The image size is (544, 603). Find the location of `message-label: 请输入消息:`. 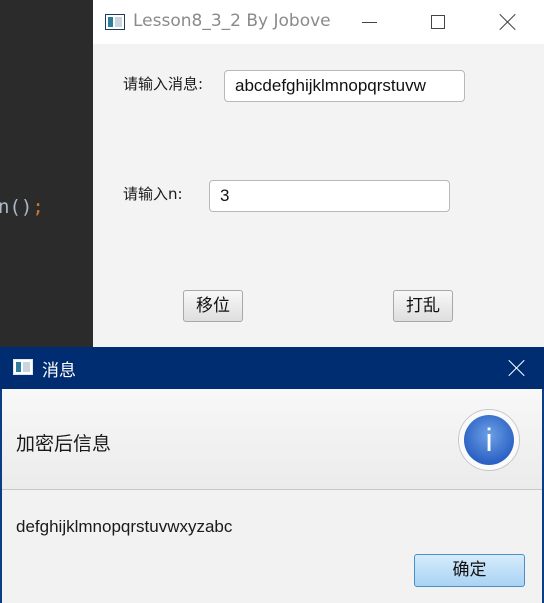

message-label: 请输入消息: is located at coordinates (163, 84).